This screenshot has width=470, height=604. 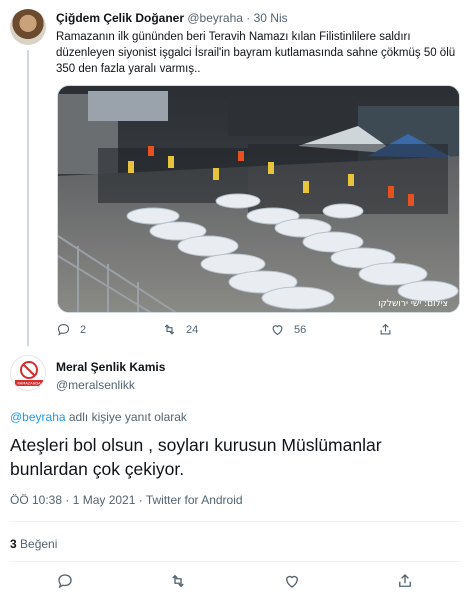 What do you see at coordinates (300, 329) in the screenshot?
I see `like-count: 56` at bounding box center [300, 329].